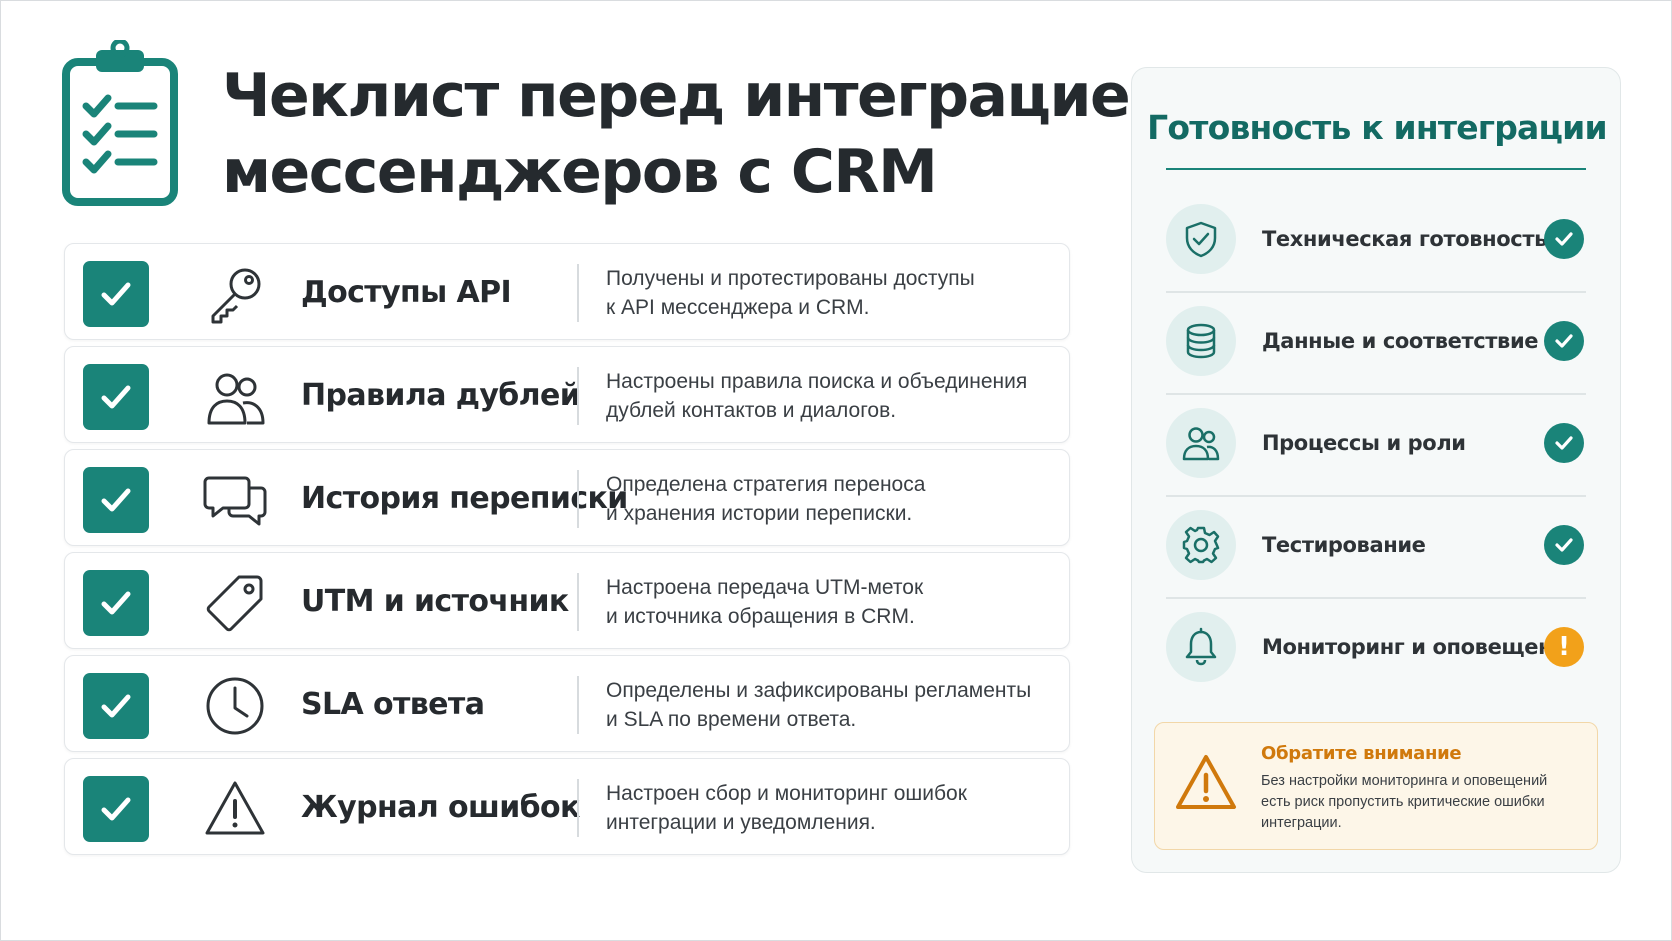 This screenshot has height=941, width=1672. What do you see at coordinates (765, 587) in the screenshot?
I see `row-description-line1: Настроена передача UTM-меток` at bounding box center [765, 587].